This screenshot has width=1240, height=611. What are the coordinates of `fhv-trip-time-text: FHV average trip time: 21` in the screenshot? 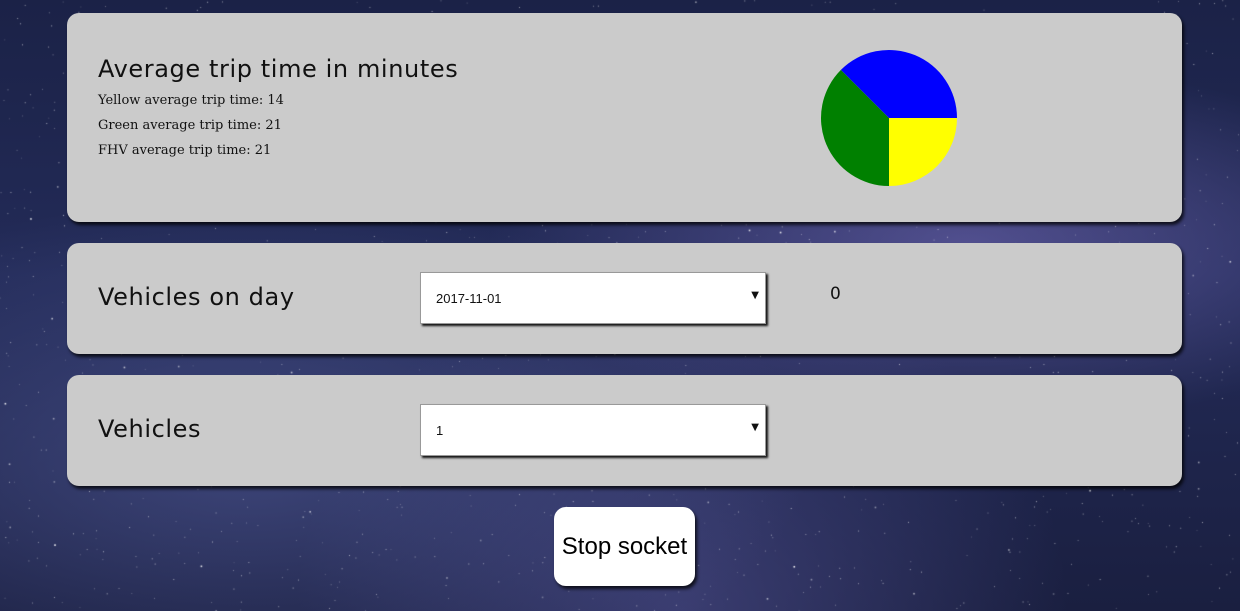 It's located at (185, 150).